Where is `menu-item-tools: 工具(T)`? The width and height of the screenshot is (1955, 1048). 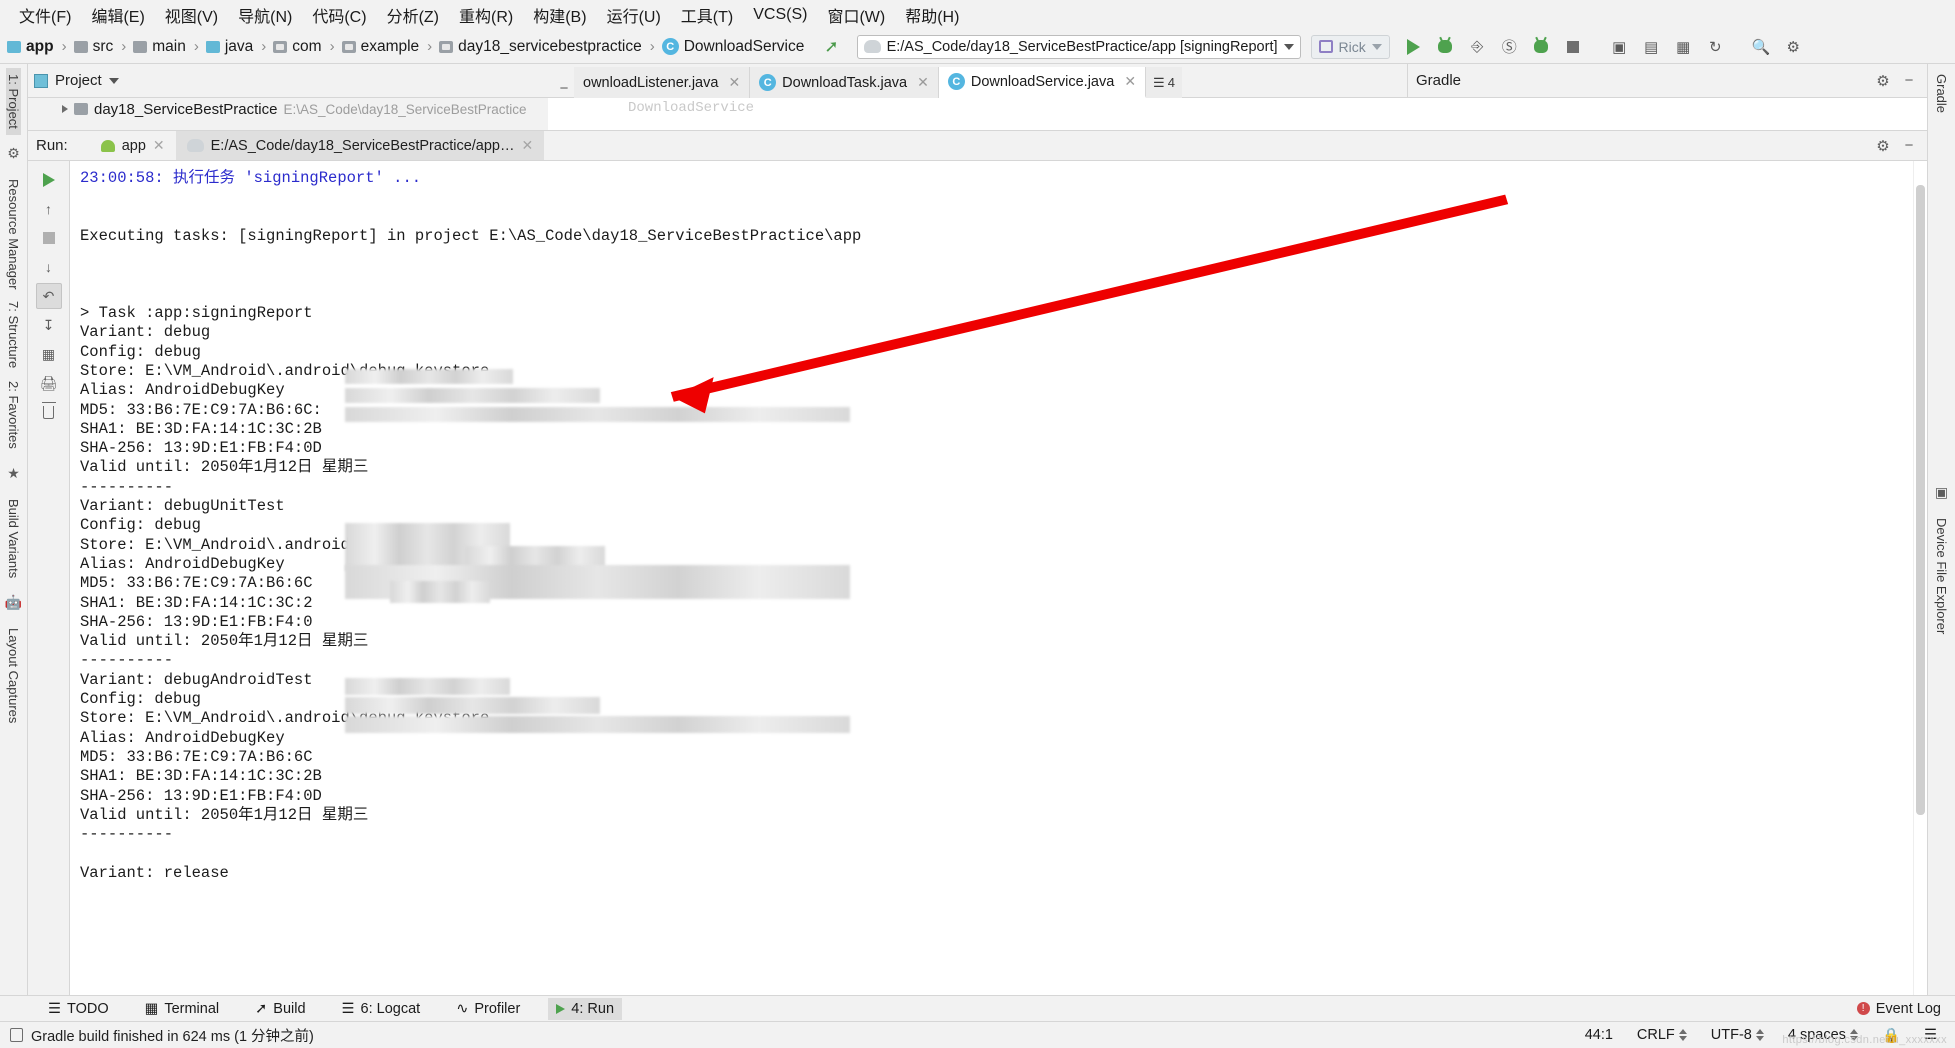
menu-item-tools: 工具(T) is located at coordinates (707, 15).